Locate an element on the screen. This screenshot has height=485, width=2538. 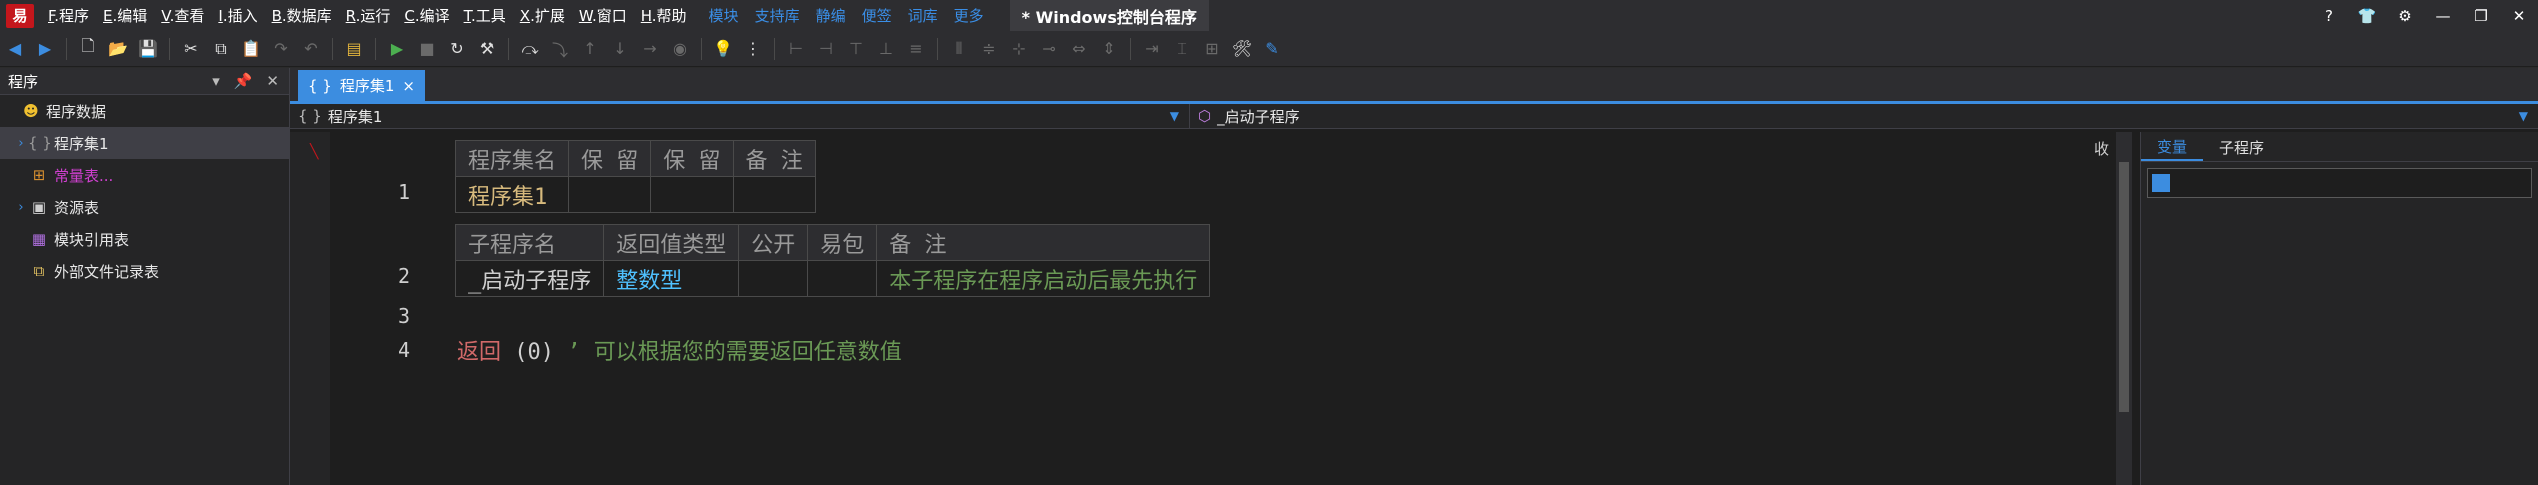
open-folder-icon: 📂 is located at coordinates (118, 49).